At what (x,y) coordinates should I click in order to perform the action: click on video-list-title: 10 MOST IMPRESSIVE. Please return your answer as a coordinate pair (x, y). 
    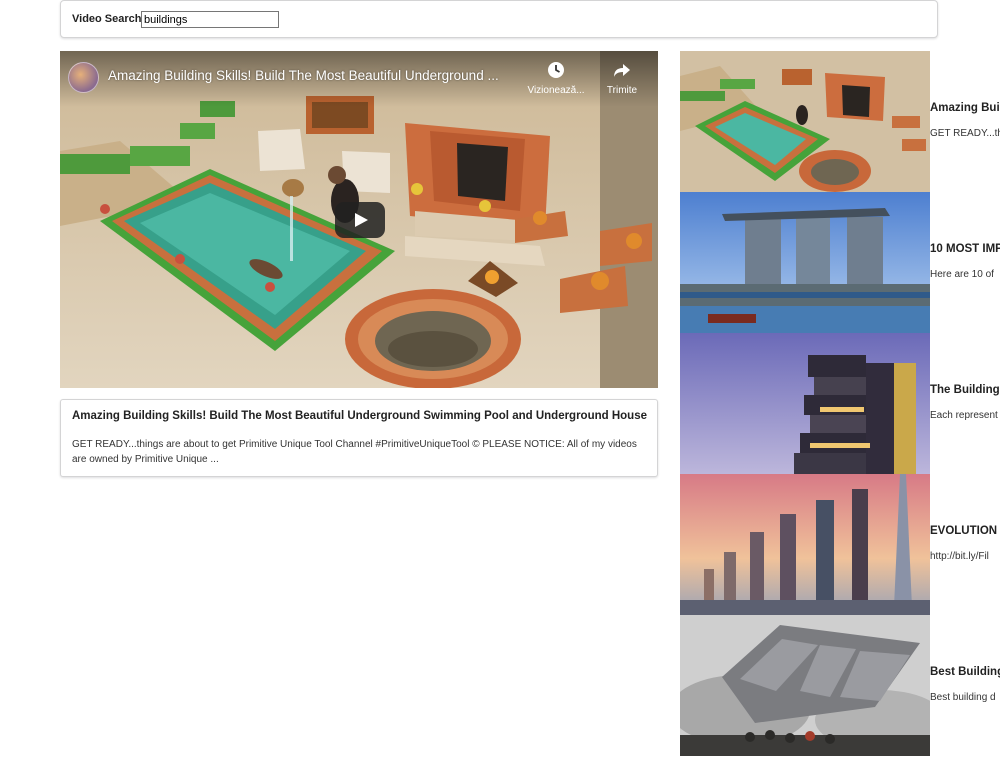
    Looking at the image, I should click on (965, 249).